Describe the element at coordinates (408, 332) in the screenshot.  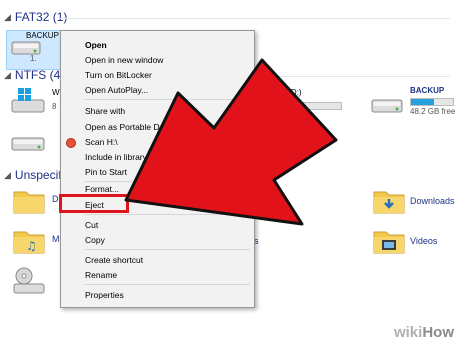
I see `watermark-wiki: wiki` at that location.